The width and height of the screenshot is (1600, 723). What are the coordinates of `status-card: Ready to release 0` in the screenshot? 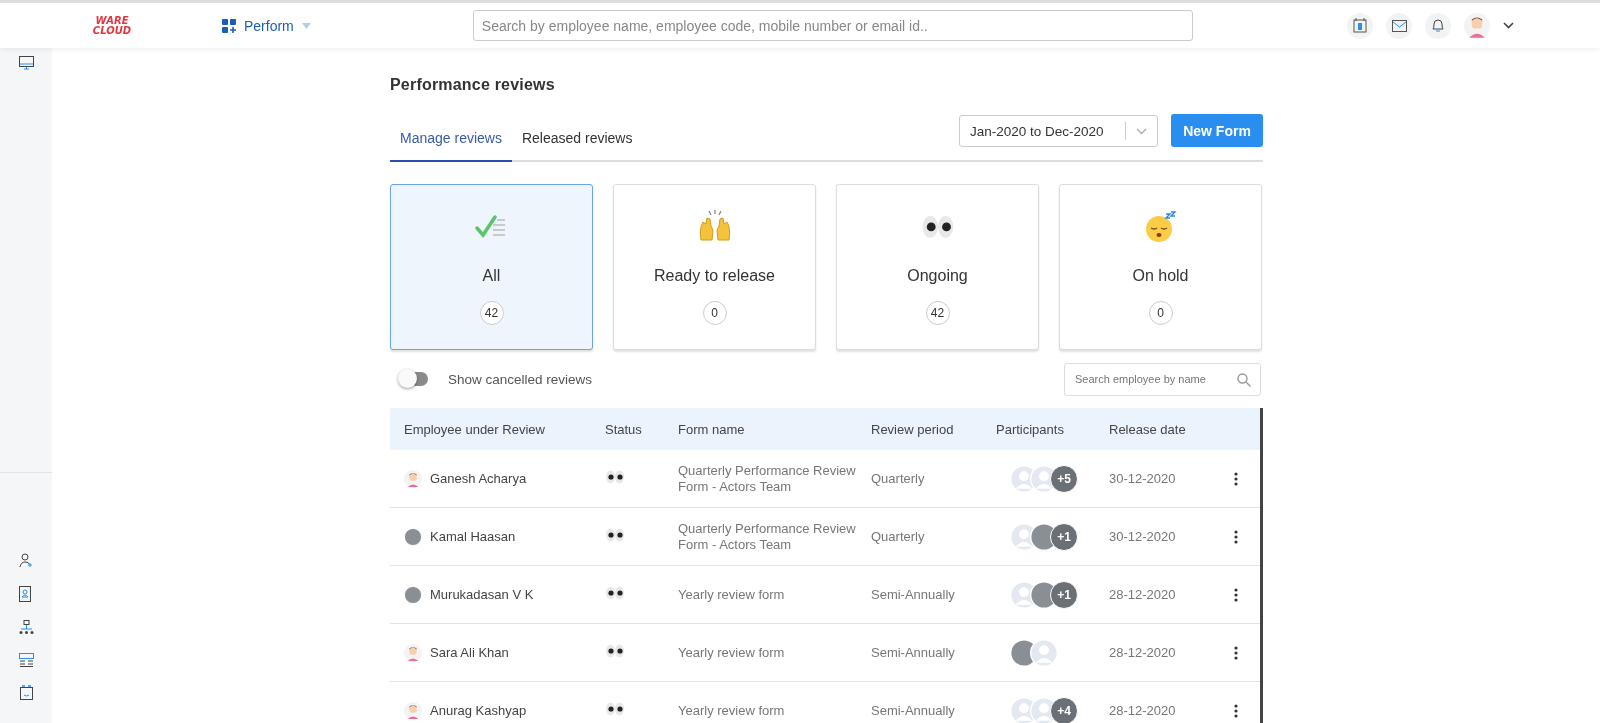 It's located at (714, 267).